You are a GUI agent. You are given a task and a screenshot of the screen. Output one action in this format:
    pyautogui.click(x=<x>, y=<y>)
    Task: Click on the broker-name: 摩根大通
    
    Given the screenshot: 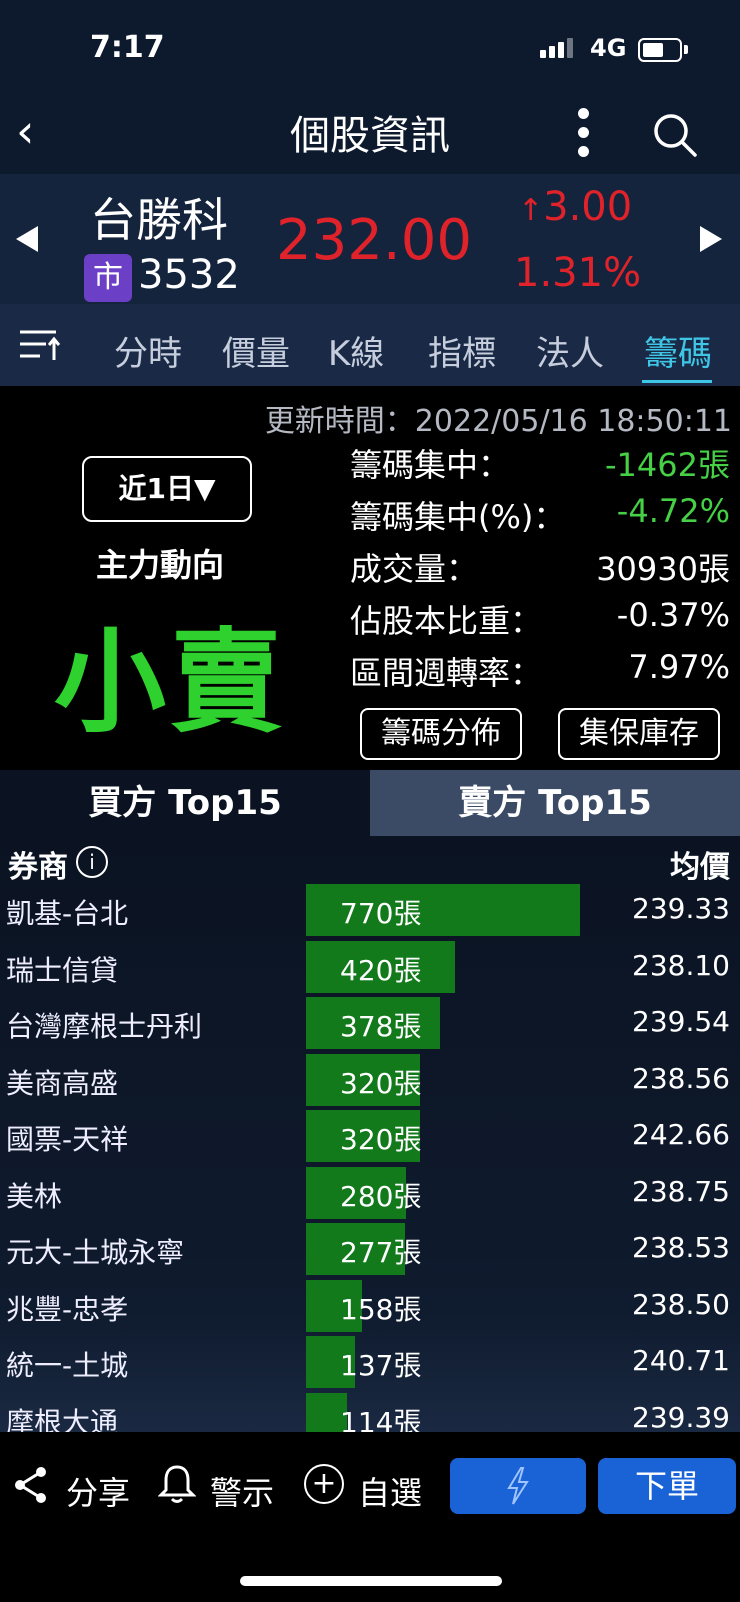 What is the action you would take?
    pyautogui.click(x=62, y=1419)
    